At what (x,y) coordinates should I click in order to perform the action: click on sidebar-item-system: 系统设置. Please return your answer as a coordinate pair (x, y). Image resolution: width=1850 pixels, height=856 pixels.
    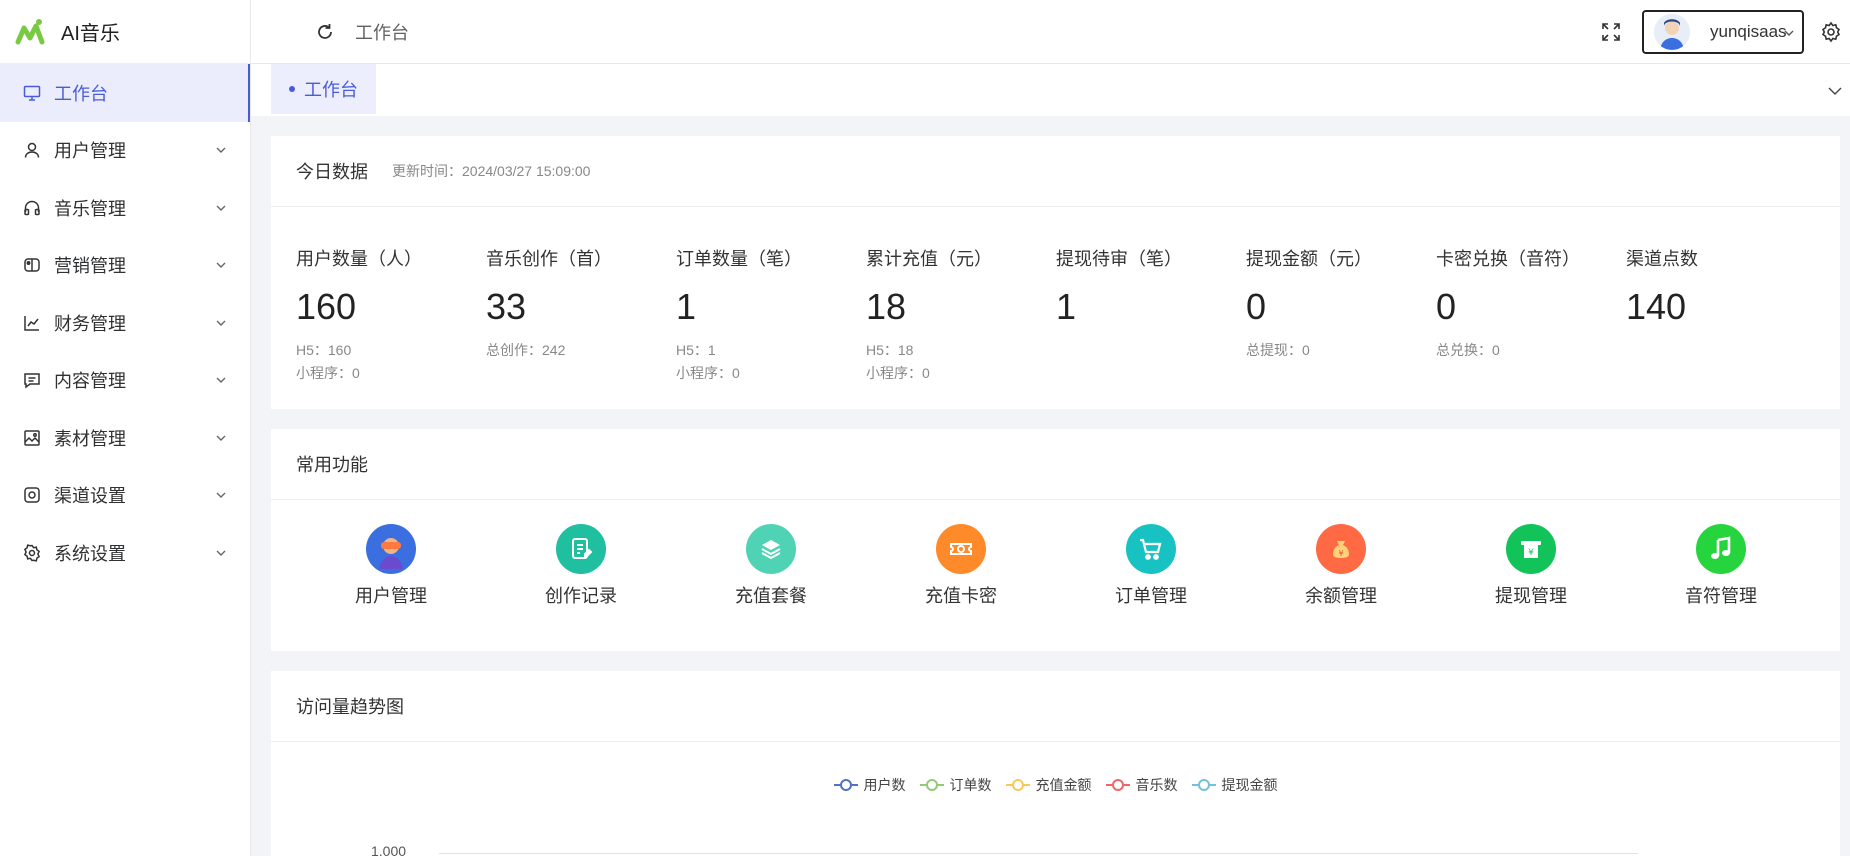
    Looking at the image, I should click on (125, 553).